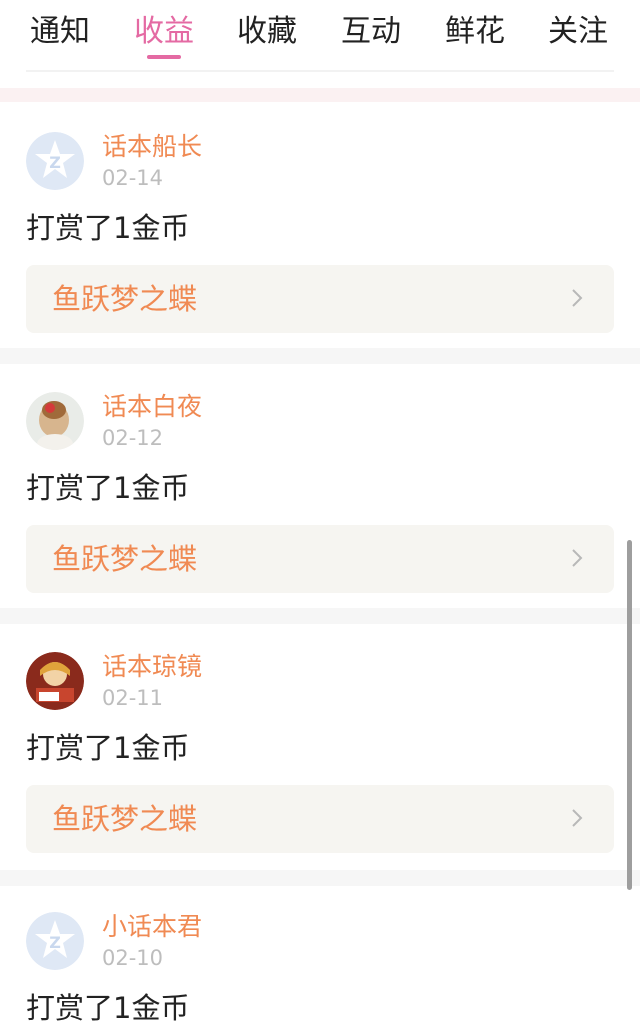 Image resolution: width=640 pixels, height=1034 pixels. Describe the element at coordinates (578, 32) in the screenshot. I see `tab-following: 关注` at that location.